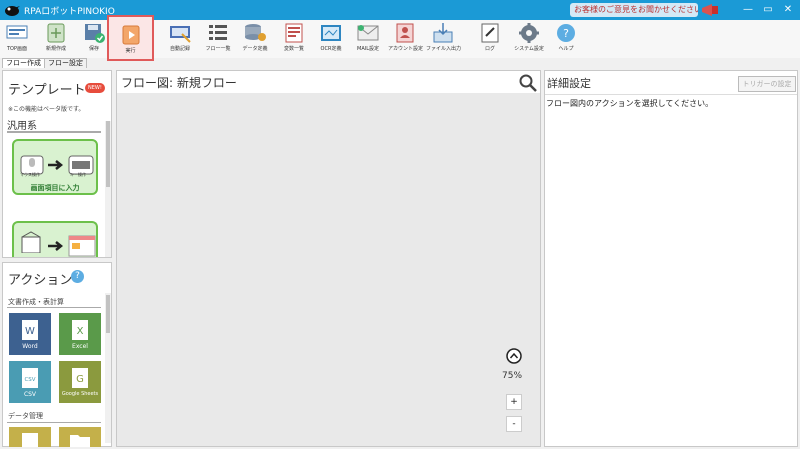 The width and height of the screenshot is (800, 449). I want to click on variable-list-icon, so click(294, 33).